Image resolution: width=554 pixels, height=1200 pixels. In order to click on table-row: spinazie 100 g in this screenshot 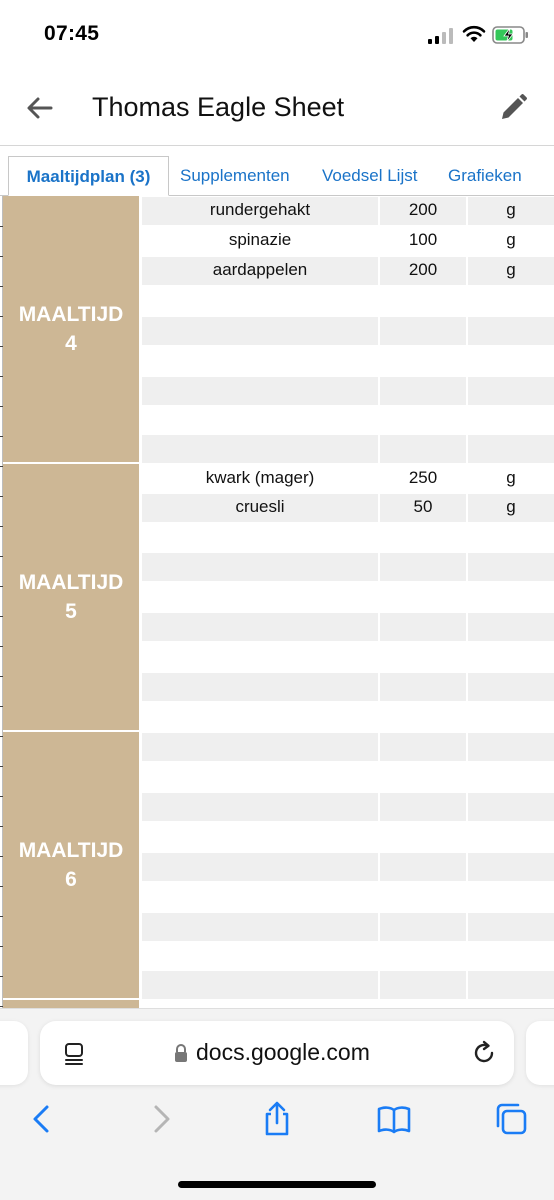, I will do `click(348, 241)`.